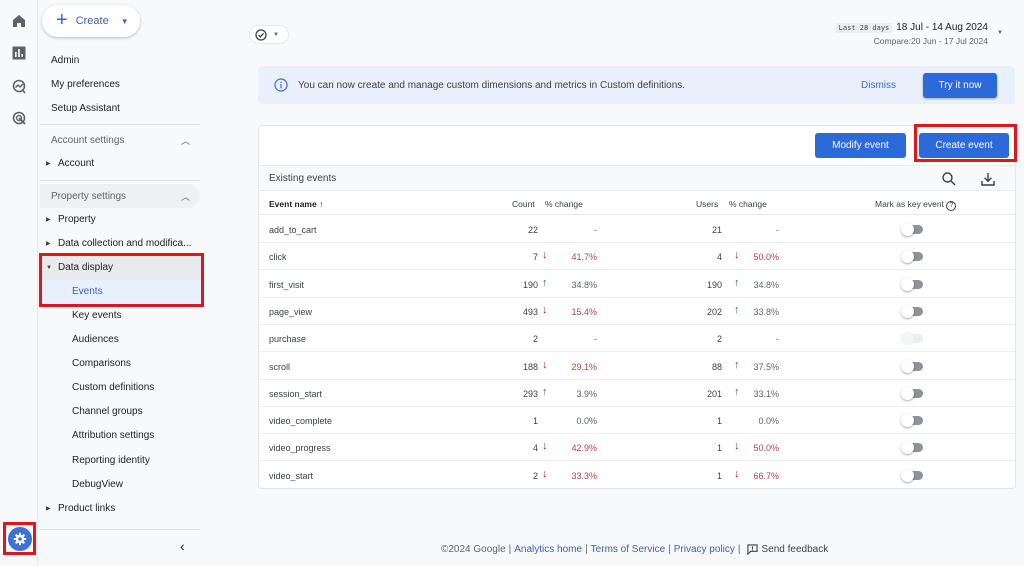 This screenshot has width=1024, height=566. What do you see at coordinates (564, 204) in the screenshot?
I see `column-count-change: % change` at bounding box center [564, 204].